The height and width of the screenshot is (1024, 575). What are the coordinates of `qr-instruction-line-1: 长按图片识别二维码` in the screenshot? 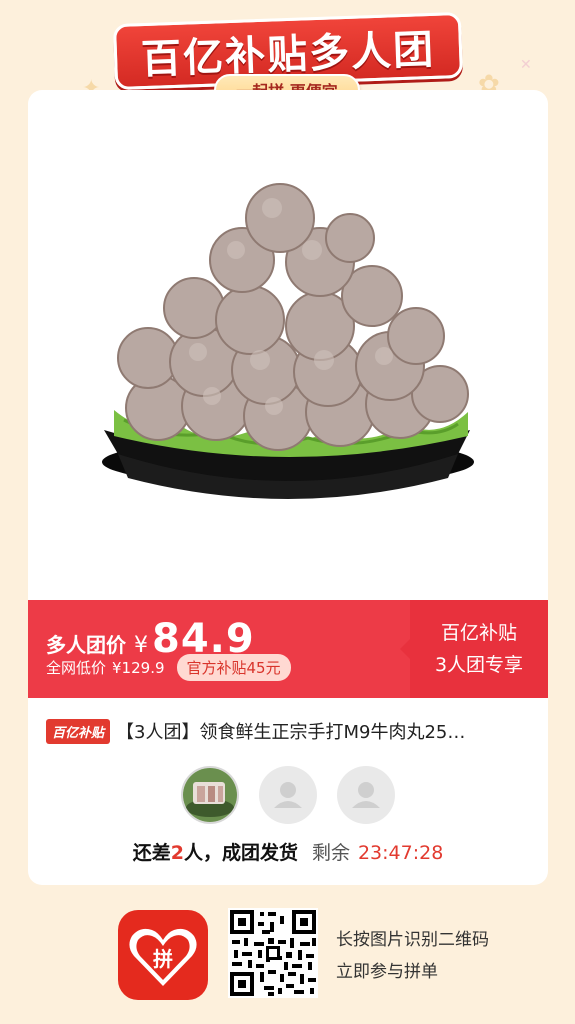 It's located at (412, 940).